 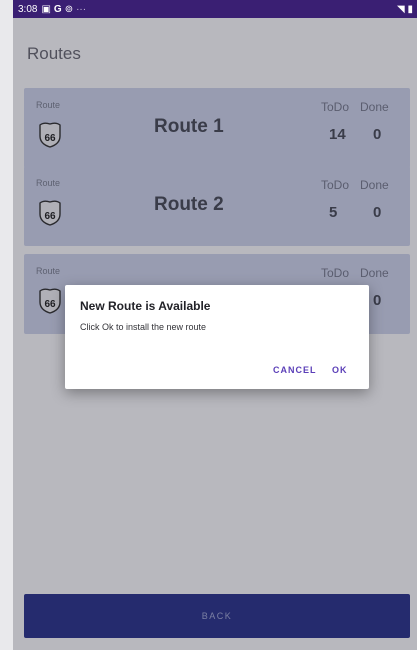 What do you see at coordinates (340, 370) in the screenshot?
I see `ok-button: OK` at bounding box center [340, 370].